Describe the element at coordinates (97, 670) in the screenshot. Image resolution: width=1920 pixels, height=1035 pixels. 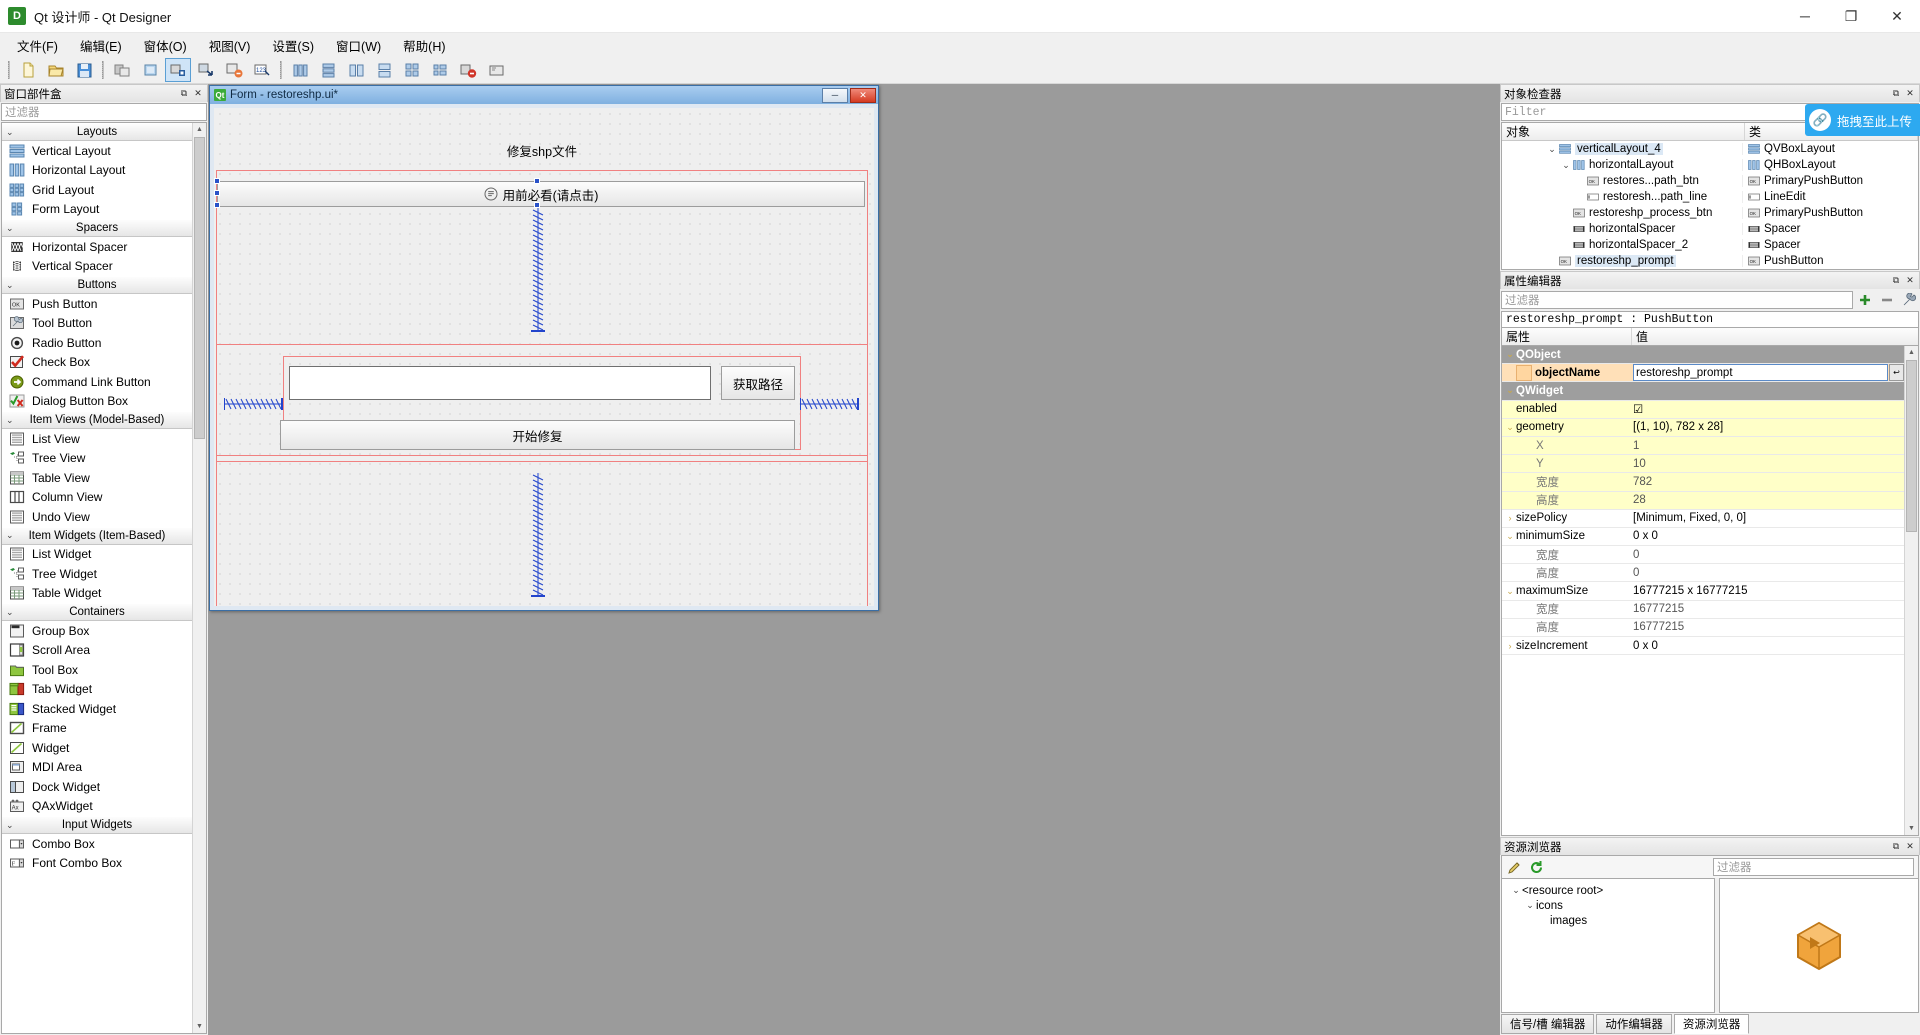
I see `widget-item-tool-box: Tool Box` at that location.